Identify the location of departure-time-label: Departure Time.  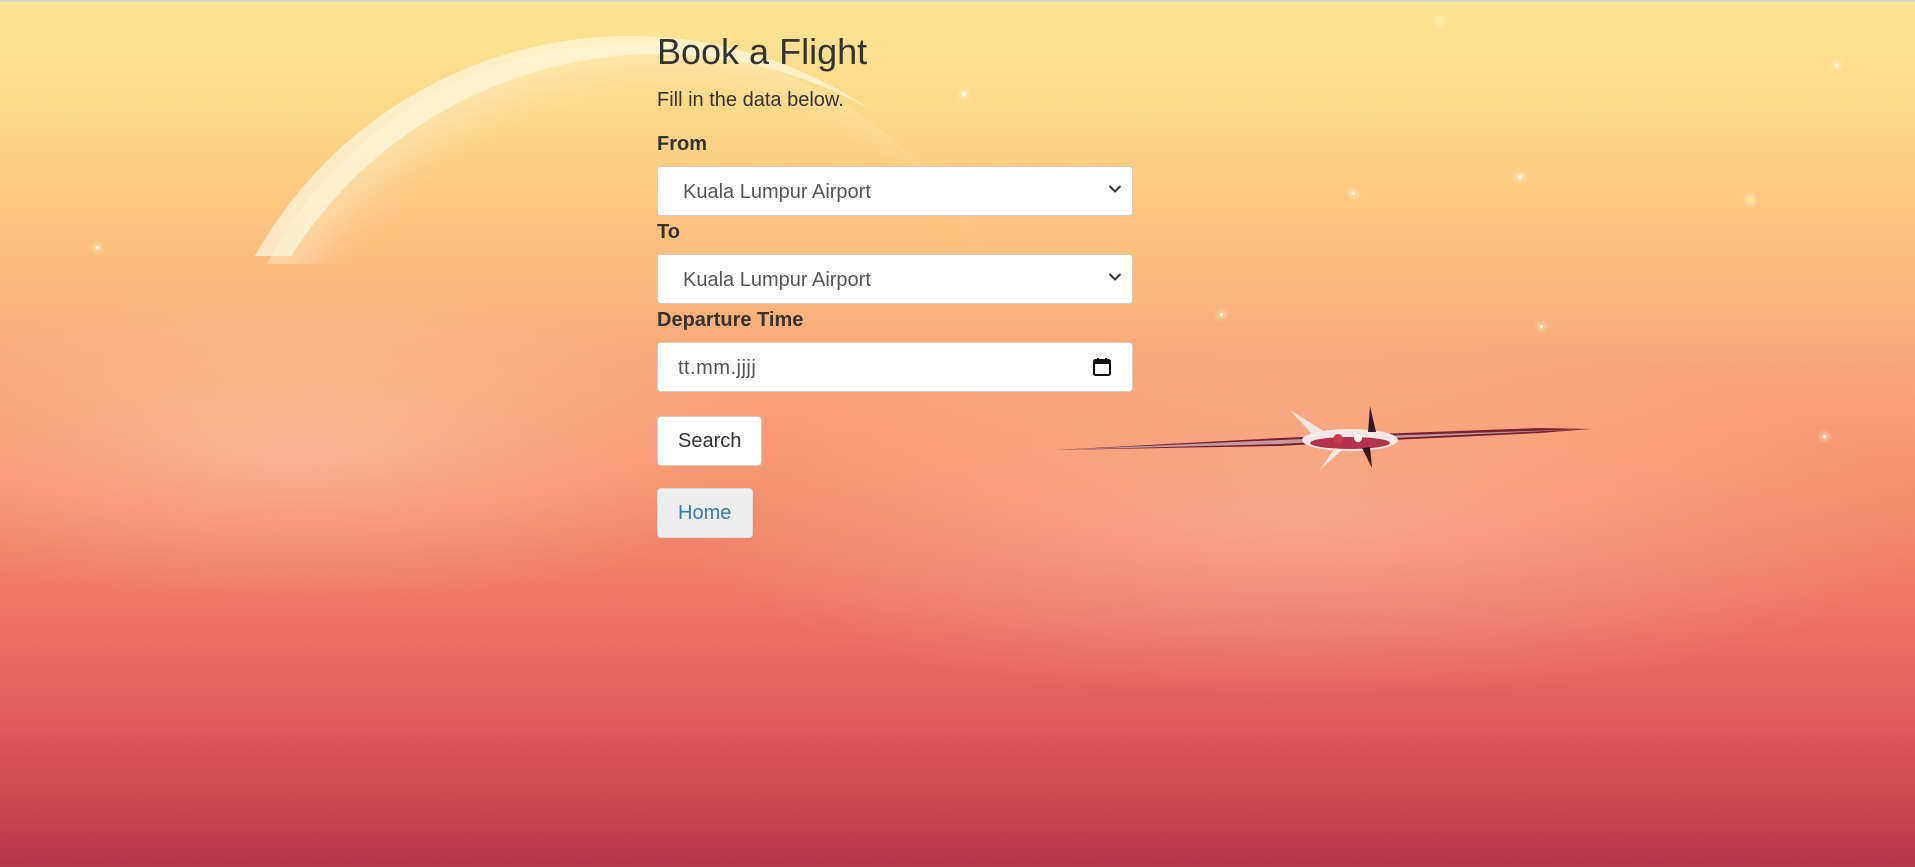
(730, 320).